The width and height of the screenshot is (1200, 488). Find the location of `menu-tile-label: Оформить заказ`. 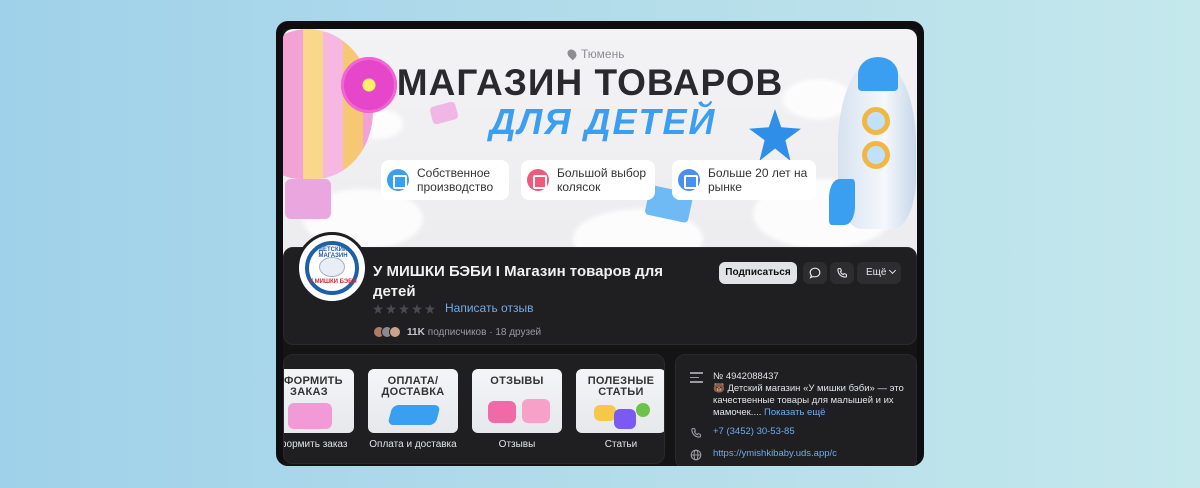

menu-tile-label: Оформить заказ is located at coordinates (316, 444).